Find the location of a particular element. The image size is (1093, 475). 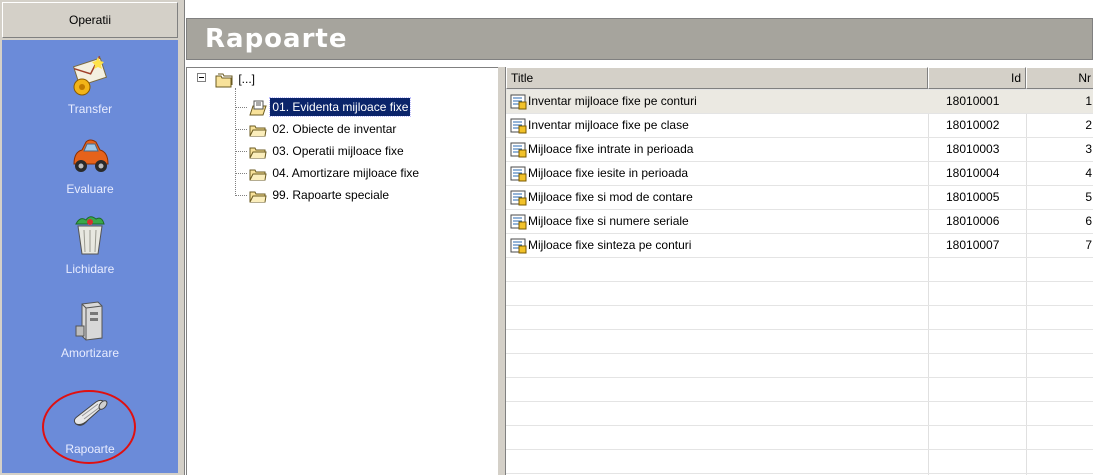

tree-item-04: 04. Amortizare mijloace fixe is located at coordinates (335, 173).